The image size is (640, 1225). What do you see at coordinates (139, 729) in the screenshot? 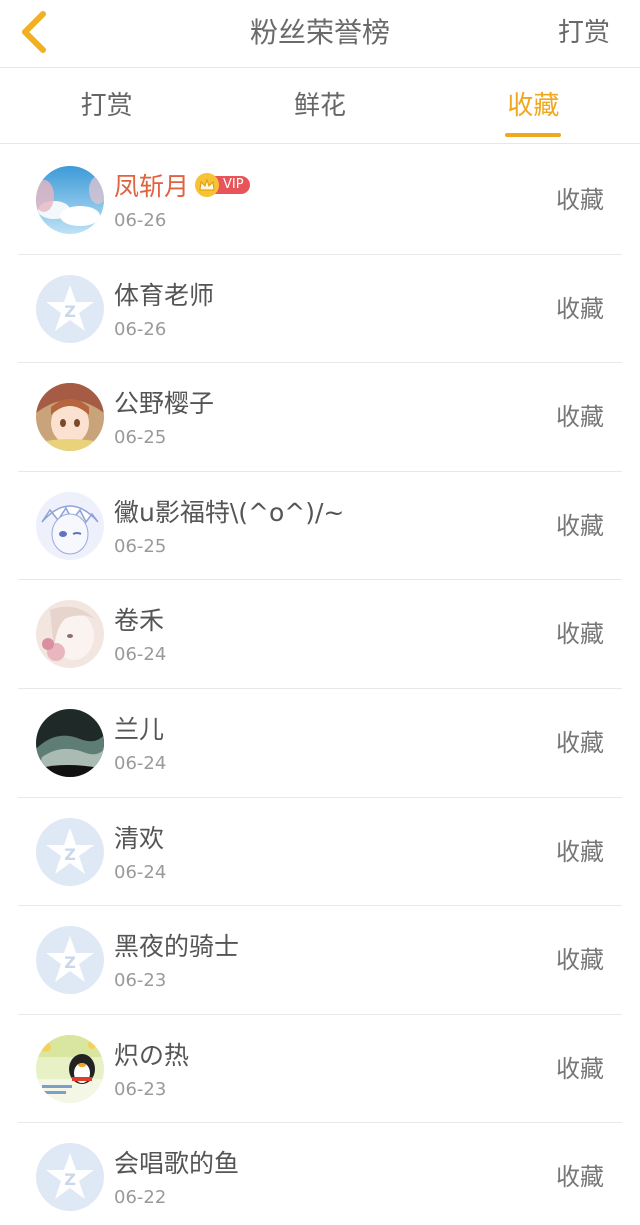
I see `user-name: 兰儿` at bounding box center [139, 729].